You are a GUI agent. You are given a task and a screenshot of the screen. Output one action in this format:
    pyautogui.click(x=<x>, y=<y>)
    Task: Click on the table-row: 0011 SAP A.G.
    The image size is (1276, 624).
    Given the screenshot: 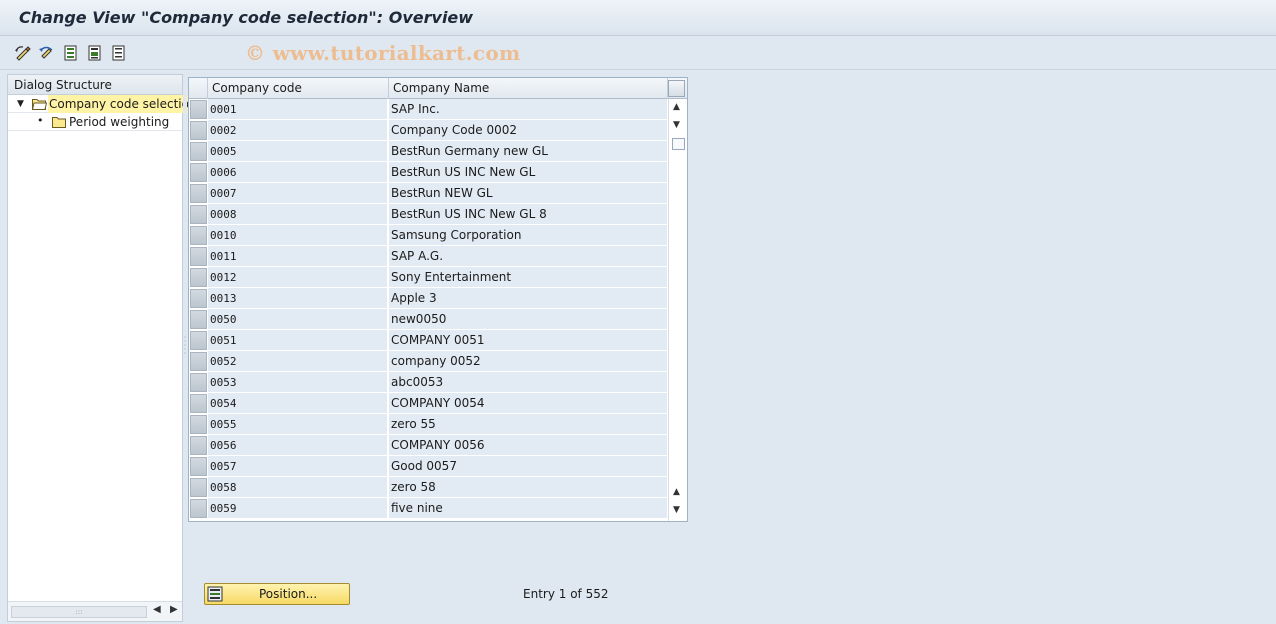 What is the action you would take?
    pyautogui.click(x=428, y=256)
    